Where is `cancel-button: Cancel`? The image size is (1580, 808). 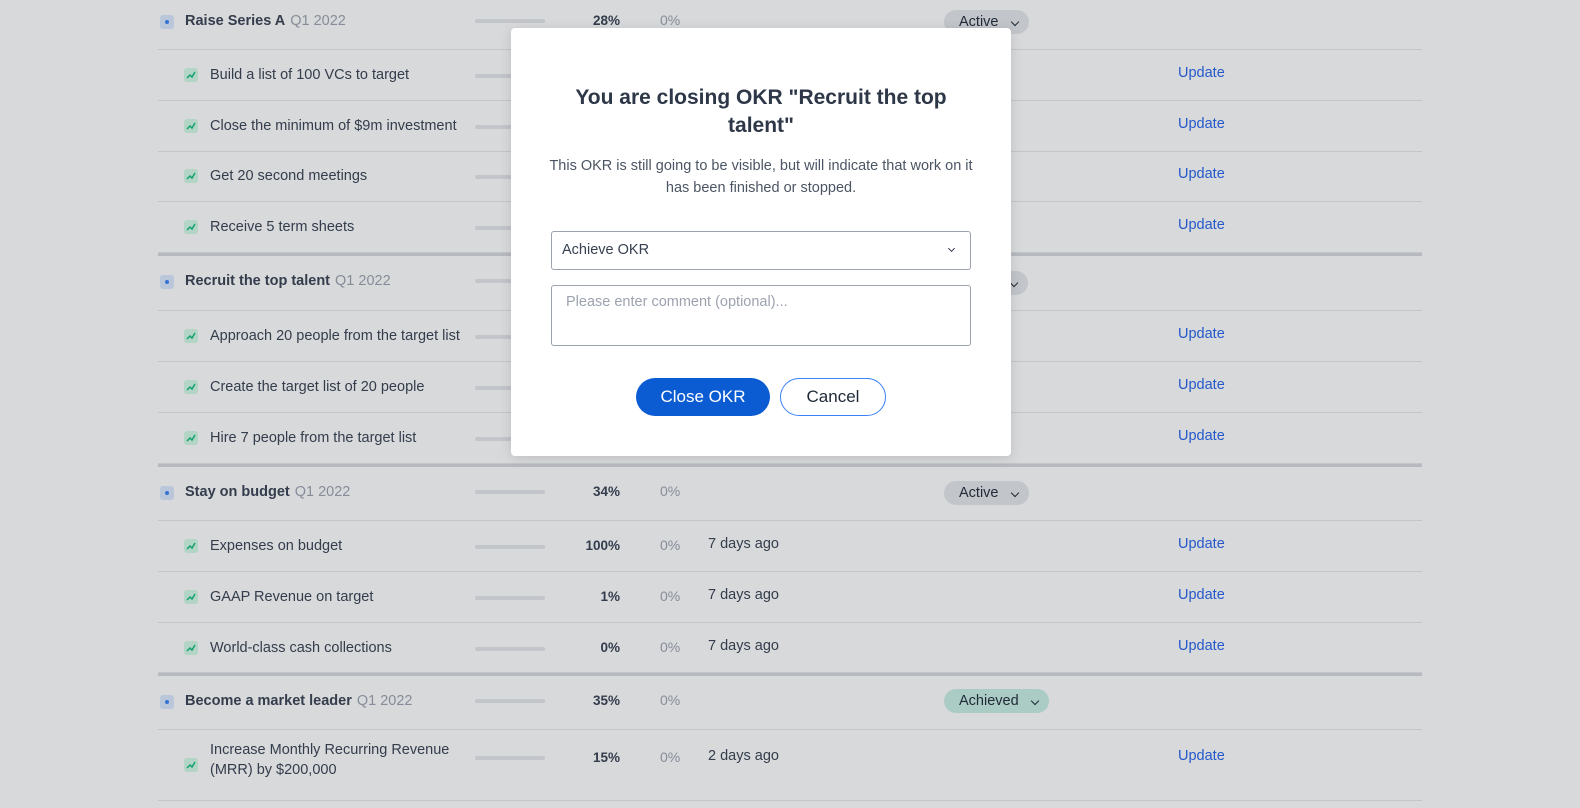 cancel-button: Cancel is located at coordinates (833, 397).